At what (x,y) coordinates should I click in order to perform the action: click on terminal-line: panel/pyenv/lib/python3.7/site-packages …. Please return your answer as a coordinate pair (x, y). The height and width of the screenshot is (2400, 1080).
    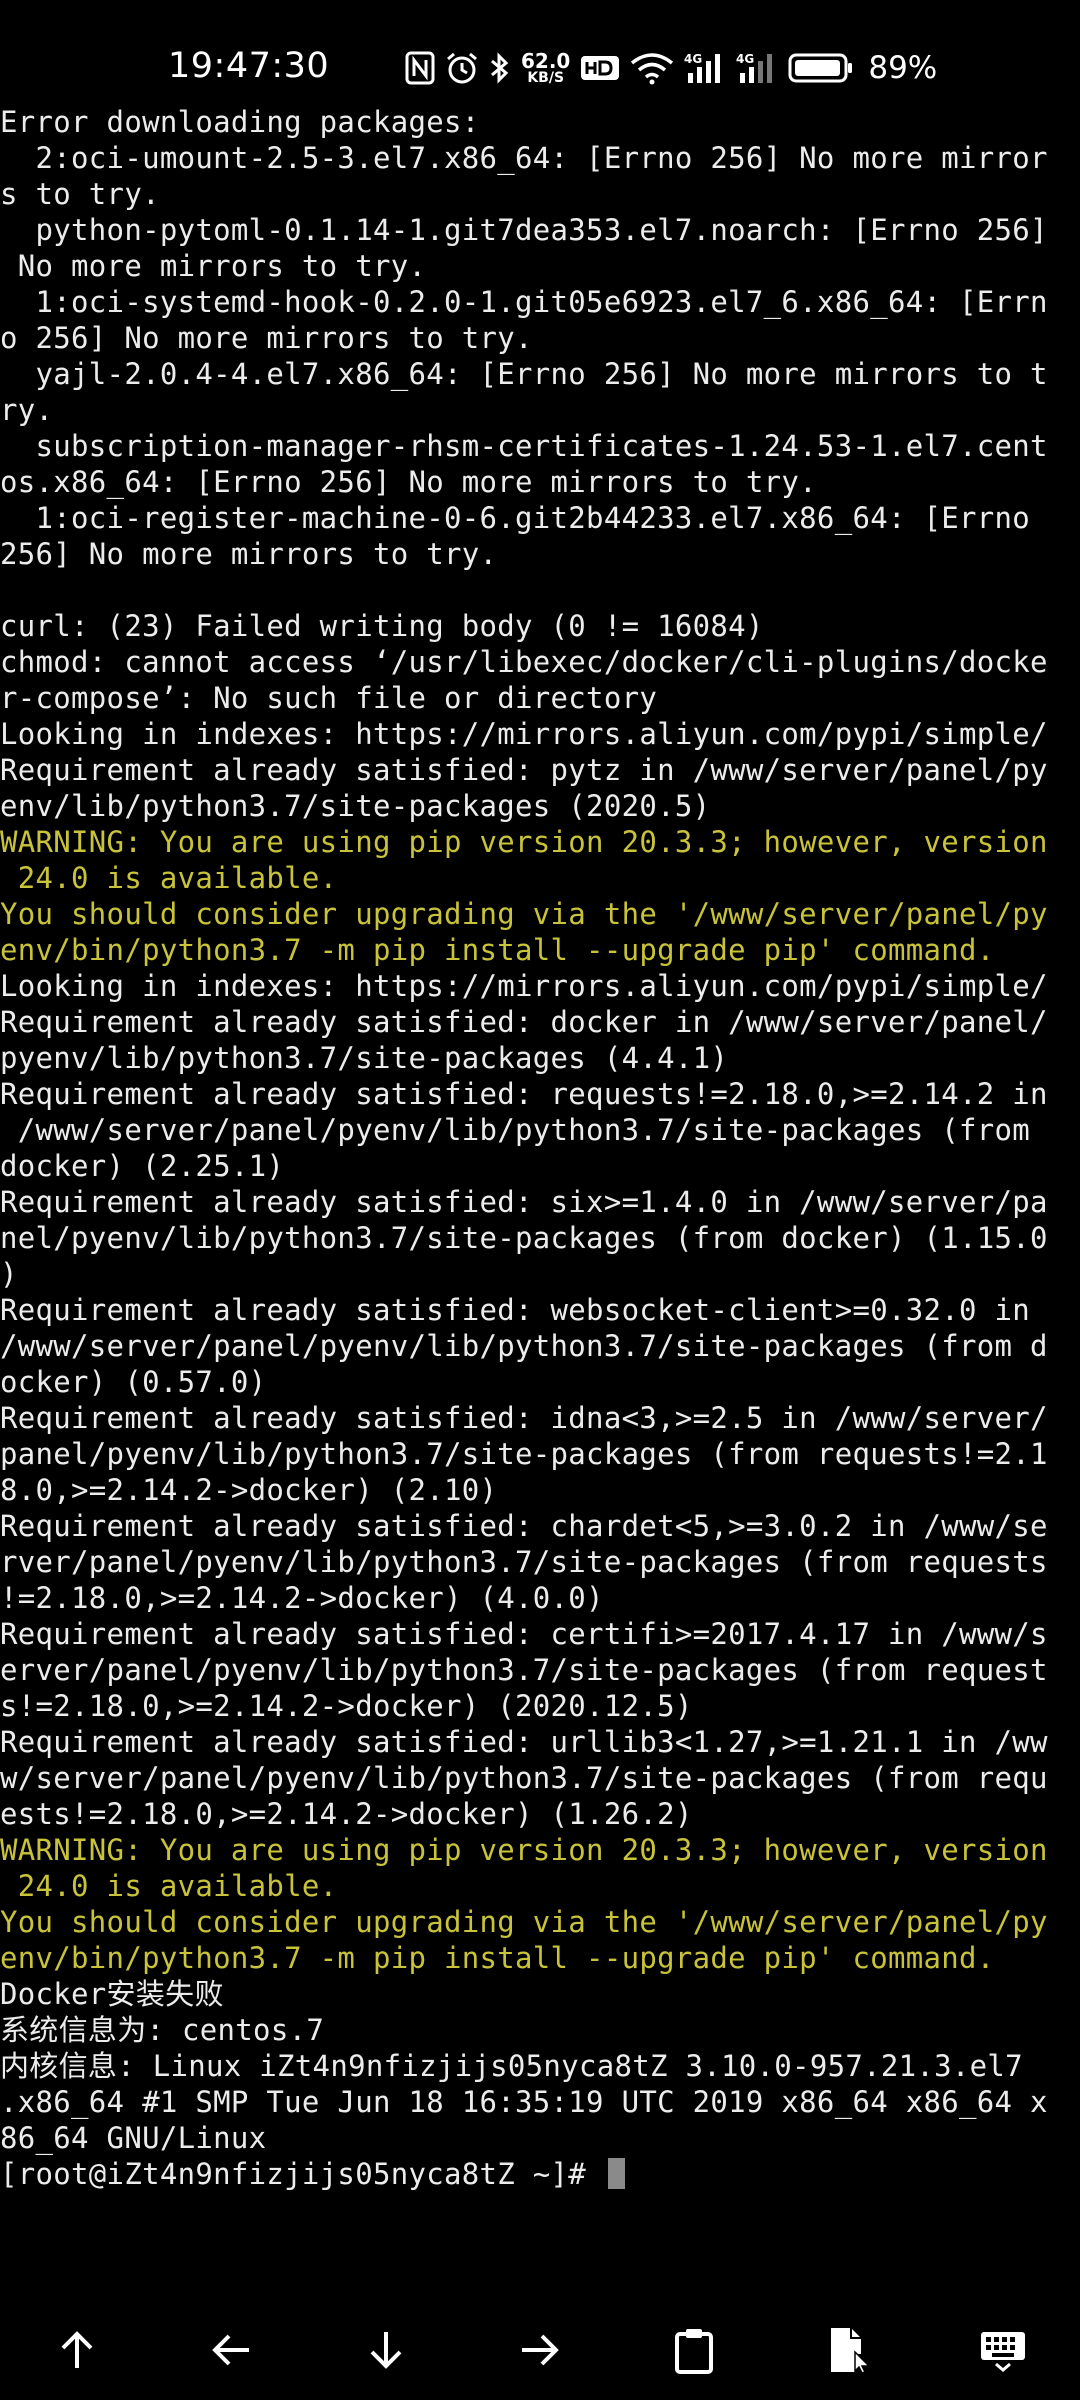
    Looking at the image, I should click on (524, 1454).